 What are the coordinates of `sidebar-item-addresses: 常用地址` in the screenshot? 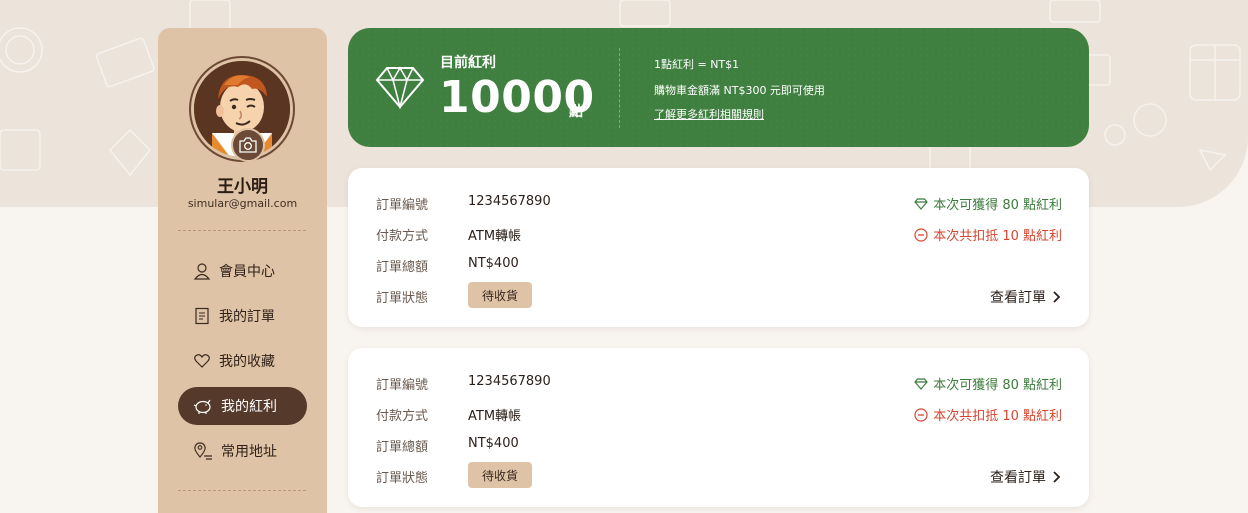 It's located at (242, 451).